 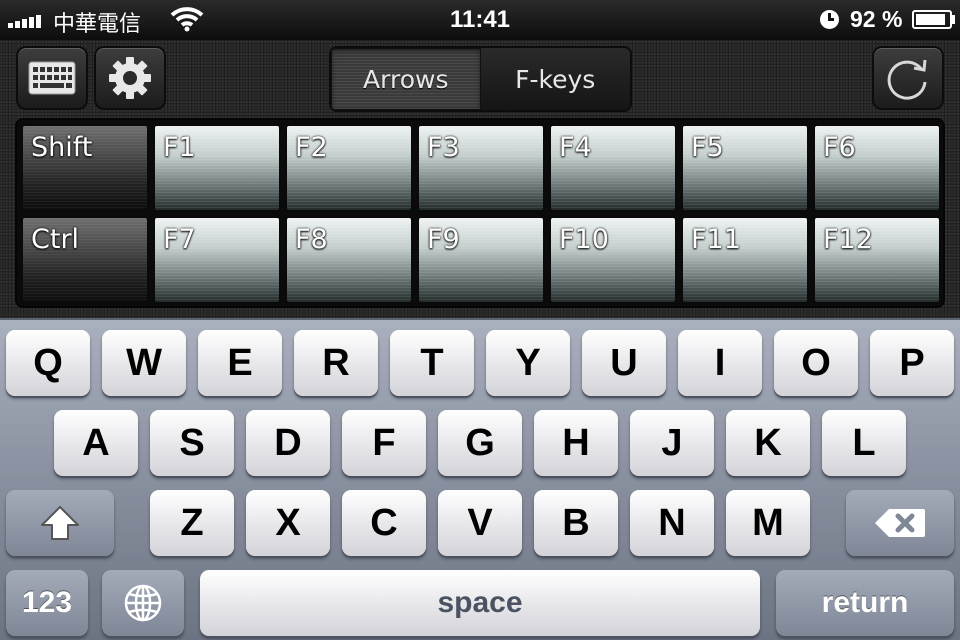 I want to click on key-j: J, so click(x=672, y=443).